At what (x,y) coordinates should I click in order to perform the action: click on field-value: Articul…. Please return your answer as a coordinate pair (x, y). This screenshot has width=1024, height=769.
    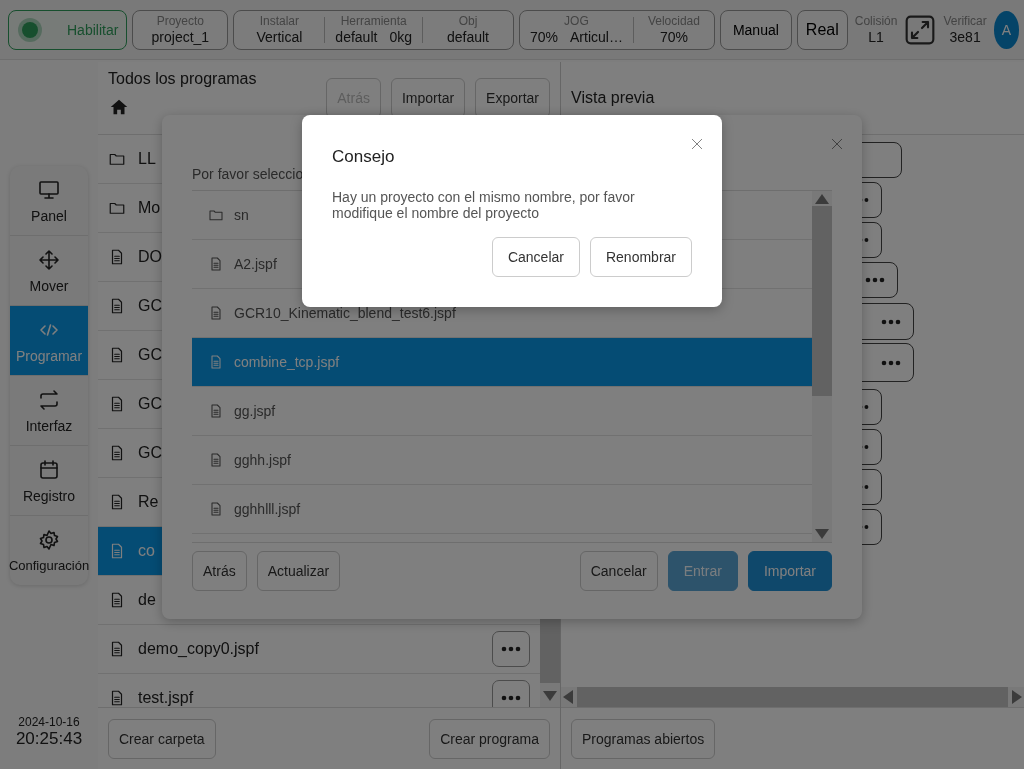
    Looking at the image, I should click on (596, 36).